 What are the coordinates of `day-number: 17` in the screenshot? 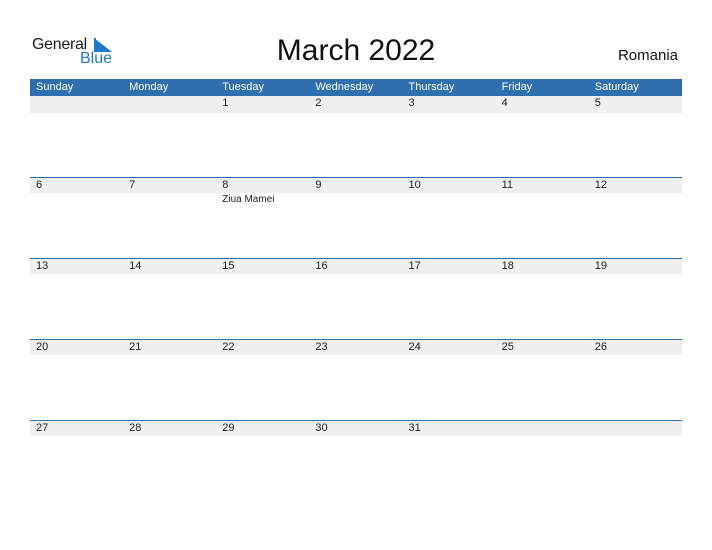 It's located at (414, 266).